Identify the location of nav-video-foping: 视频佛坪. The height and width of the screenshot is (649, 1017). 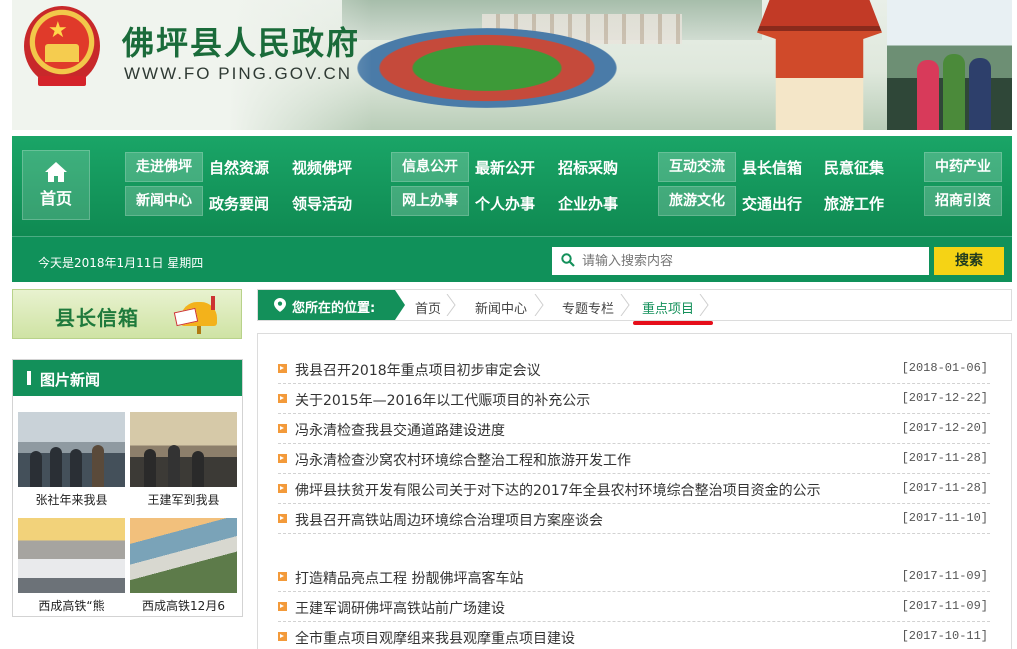
(322, 168).